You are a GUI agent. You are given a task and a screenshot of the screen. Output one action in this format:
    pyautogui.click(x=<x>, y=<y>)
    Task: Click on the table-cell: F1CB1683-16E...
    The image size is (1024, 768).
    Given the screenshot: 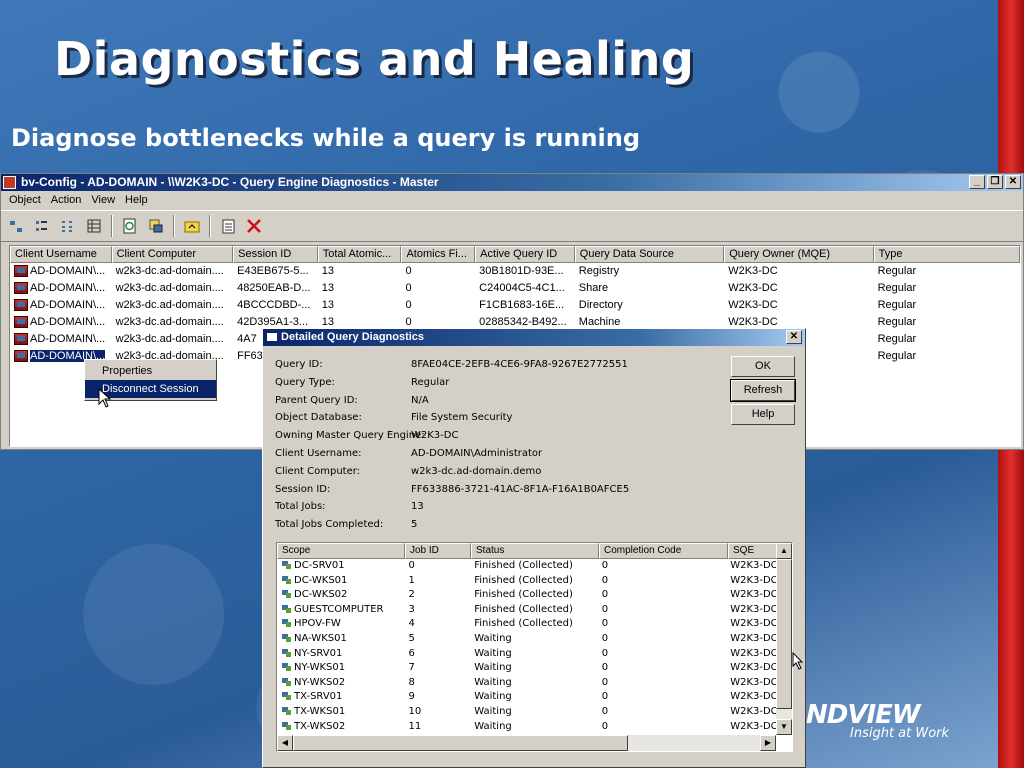 What is the action you would take?
    pyautogui.click(x=522, y=305)
    